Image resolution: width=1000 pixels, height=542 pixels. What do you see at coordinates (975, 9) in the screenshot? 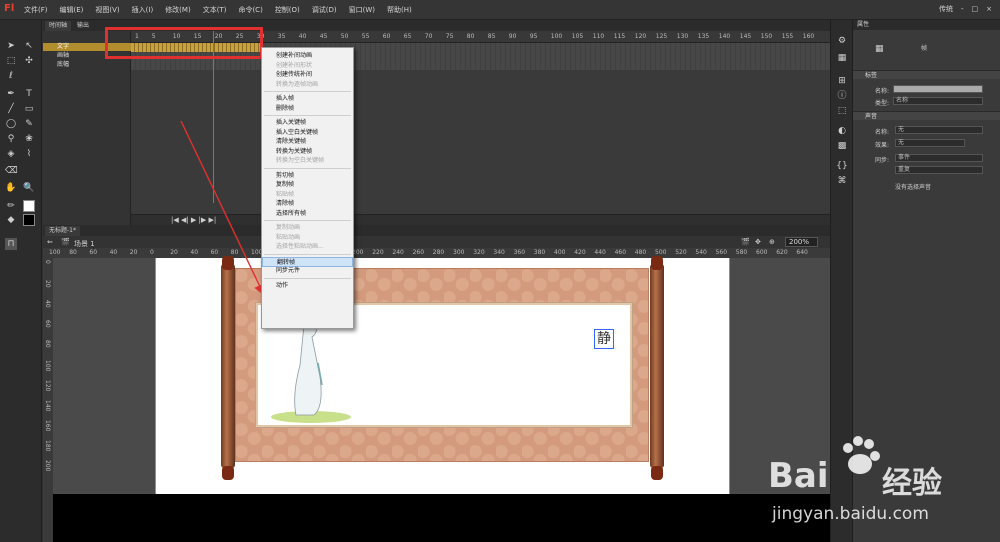
I see `maximize-button: □` at bounding box center [975, 9].